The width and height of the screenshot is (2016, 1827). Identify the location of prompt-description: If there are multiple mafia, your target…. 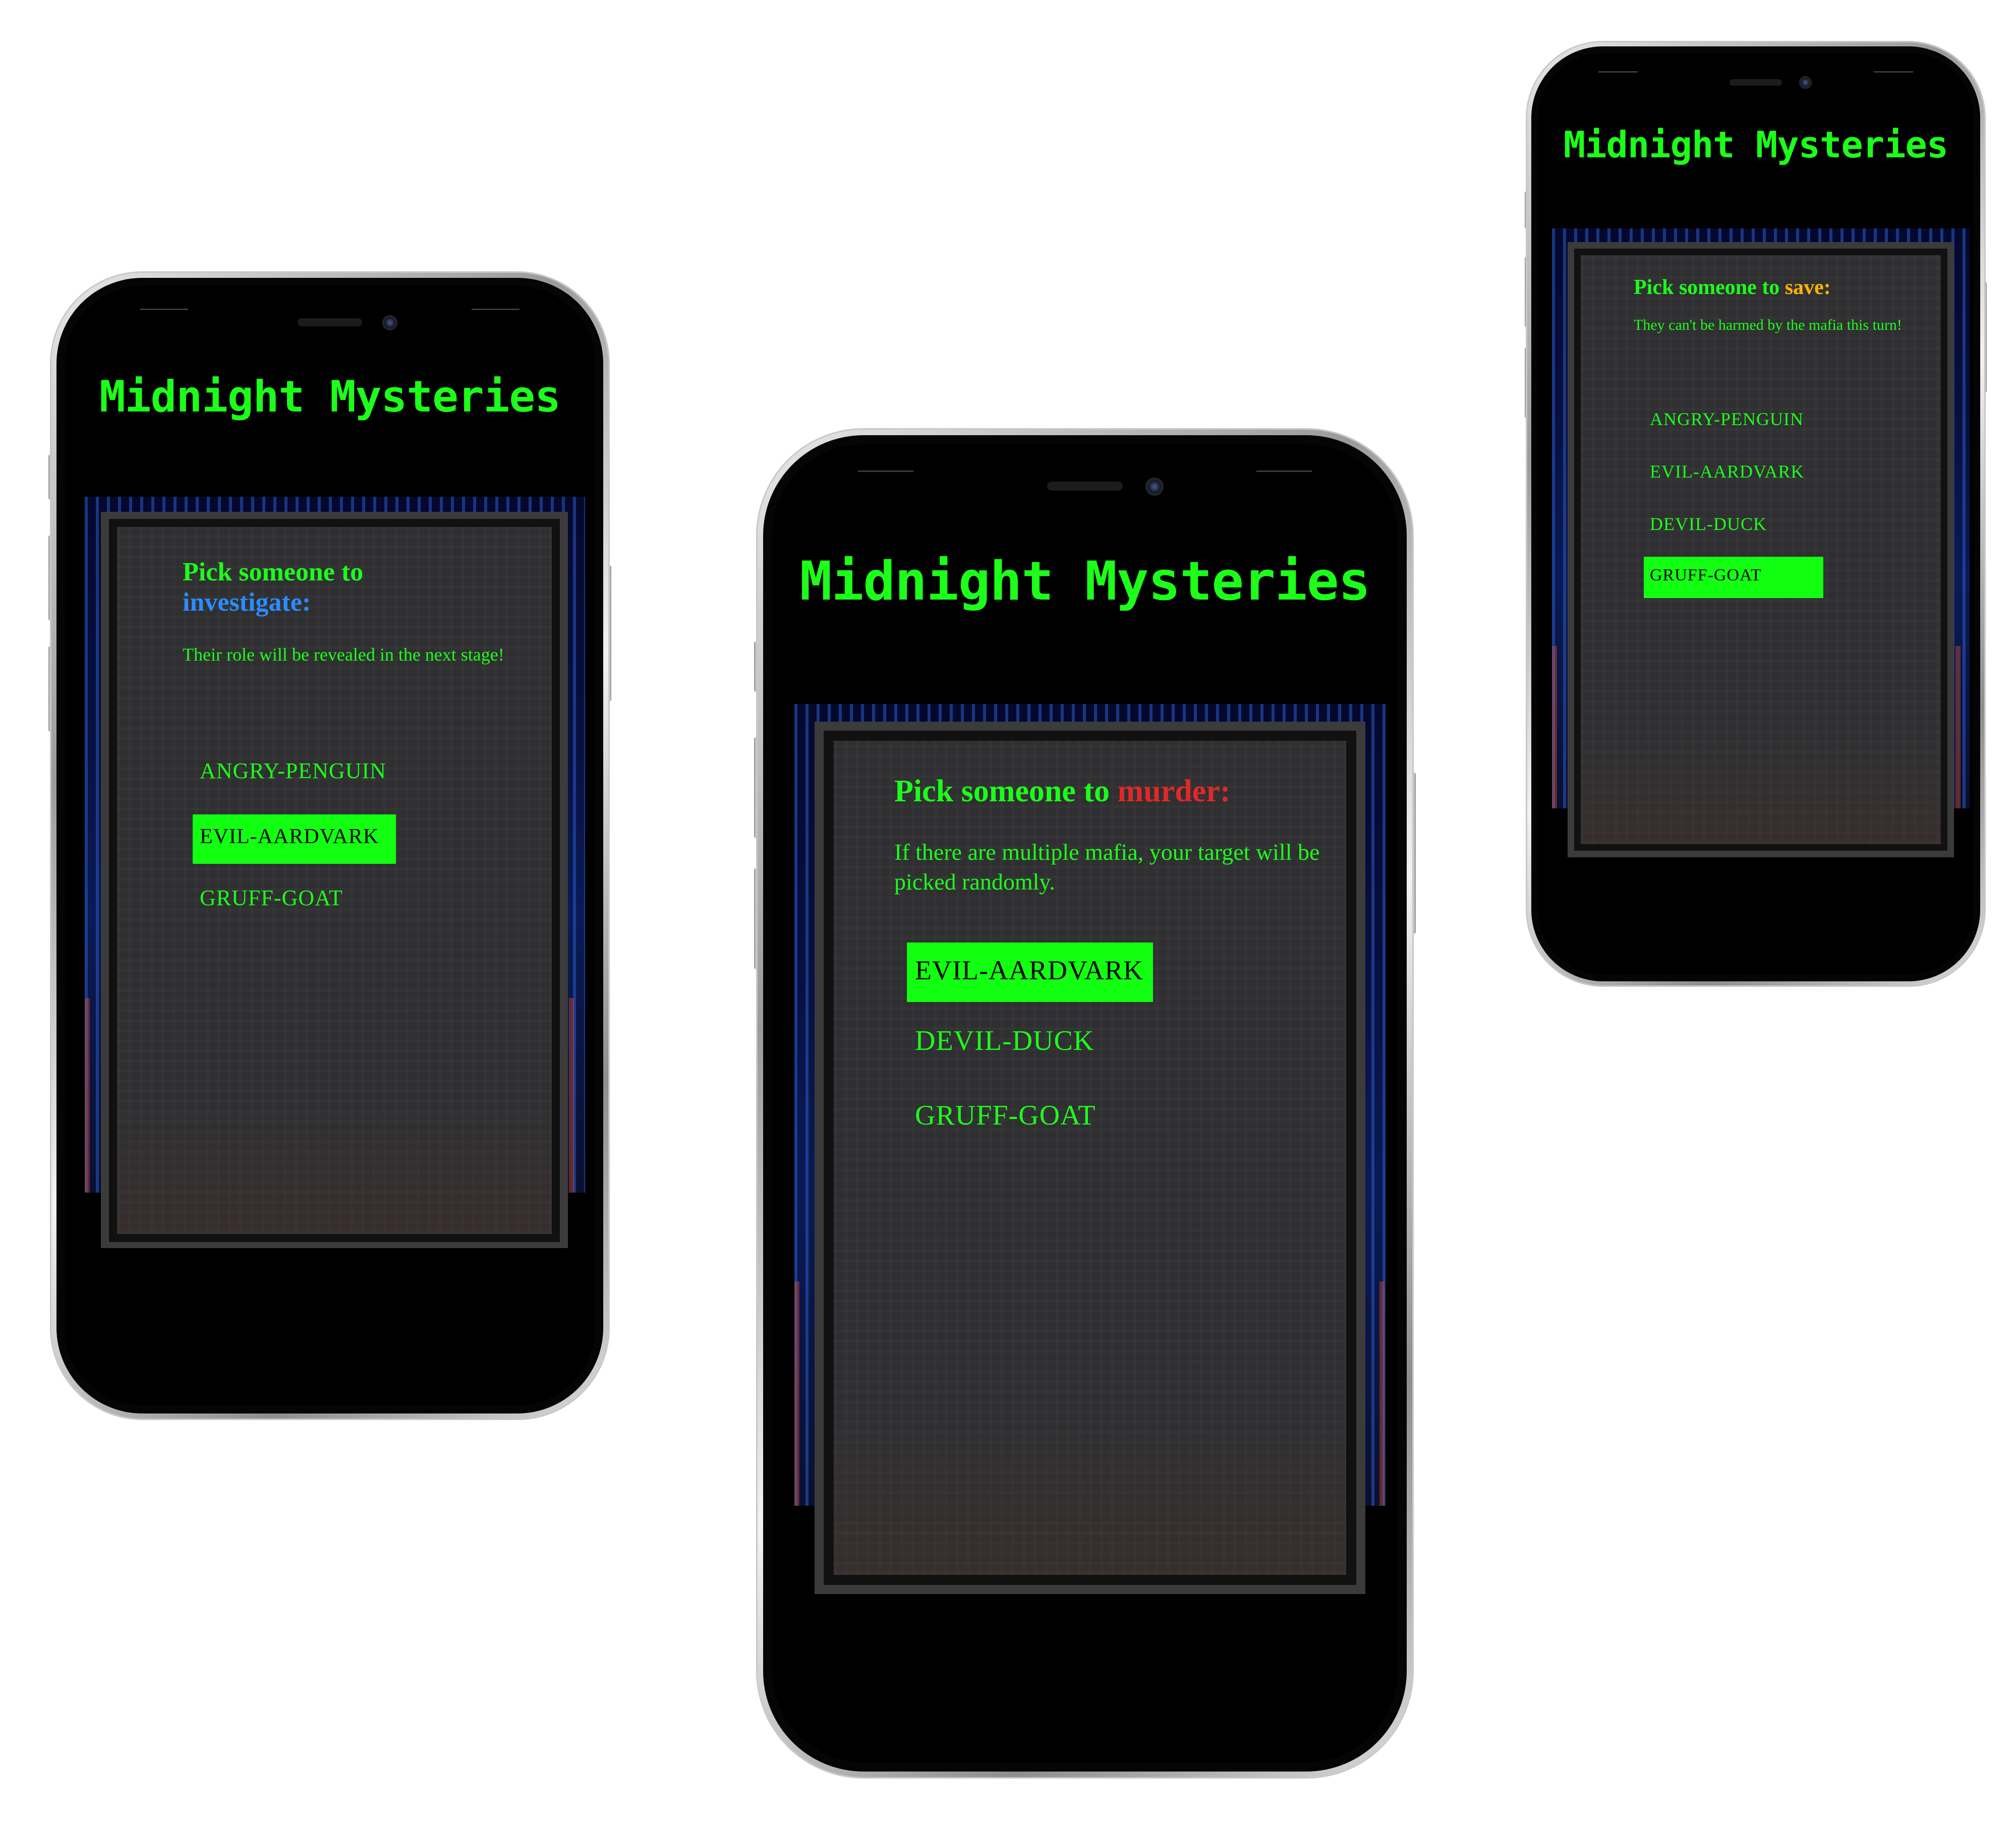
(1107, 867).